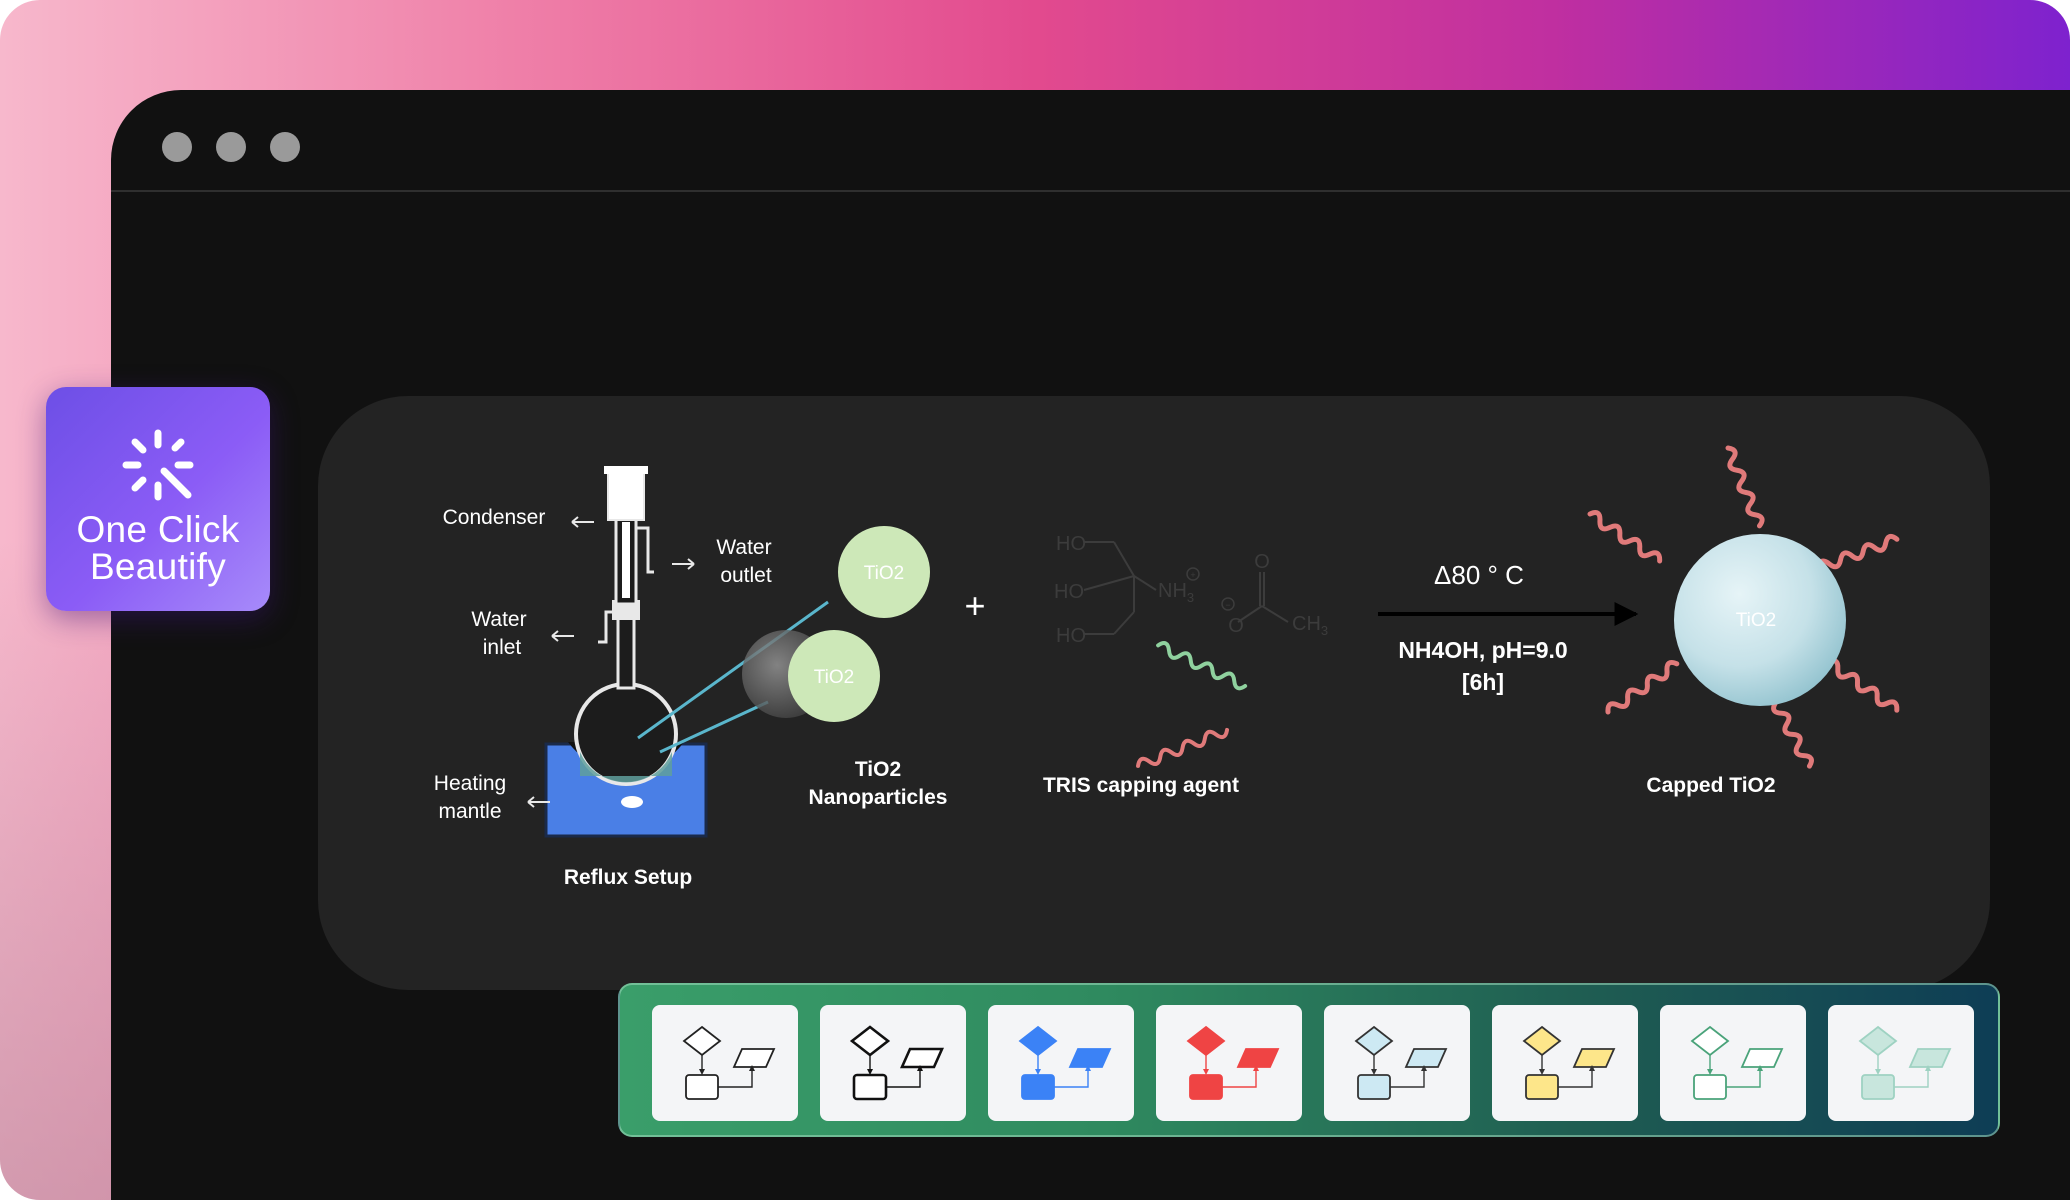 This screenshot has width=2070, height=1200. I want to click on caption-nanoparticles-2: Nanoparticles, so click(878, 797).